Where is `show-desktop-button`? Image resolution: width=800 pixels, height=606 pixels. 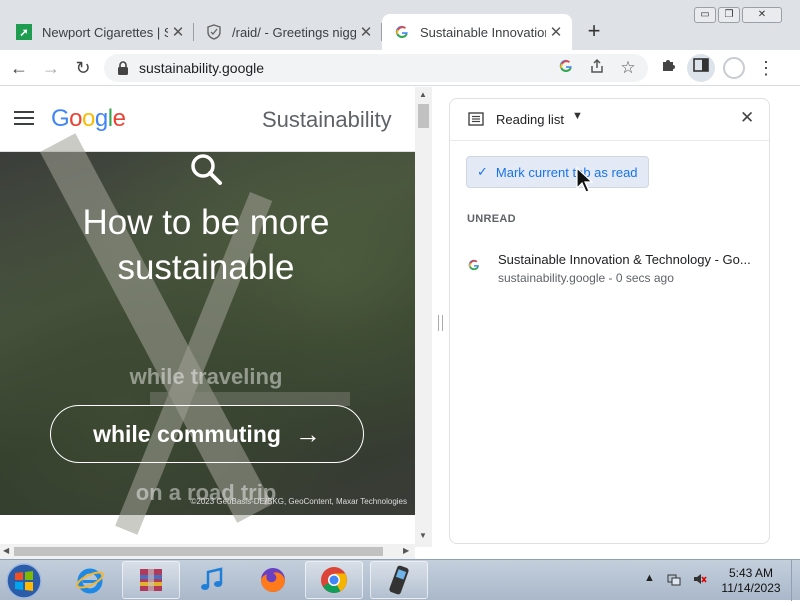
show-desktop-button is located at coordinates (795, 580).